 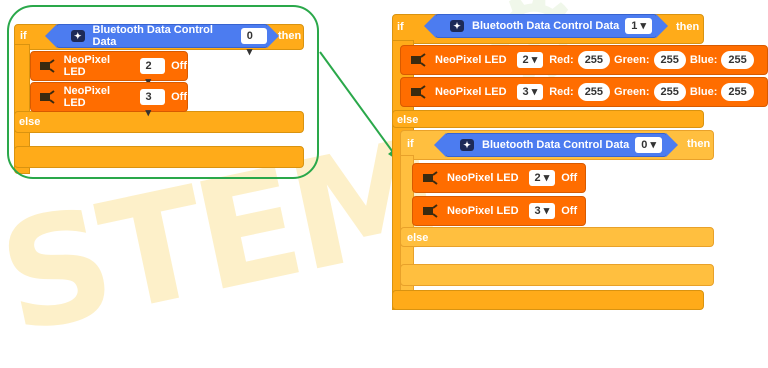 I want to click on right-bluetooth-condition: ✦ Bluetooth Data Control Data 1 ▾, so click(x=546, y=26).